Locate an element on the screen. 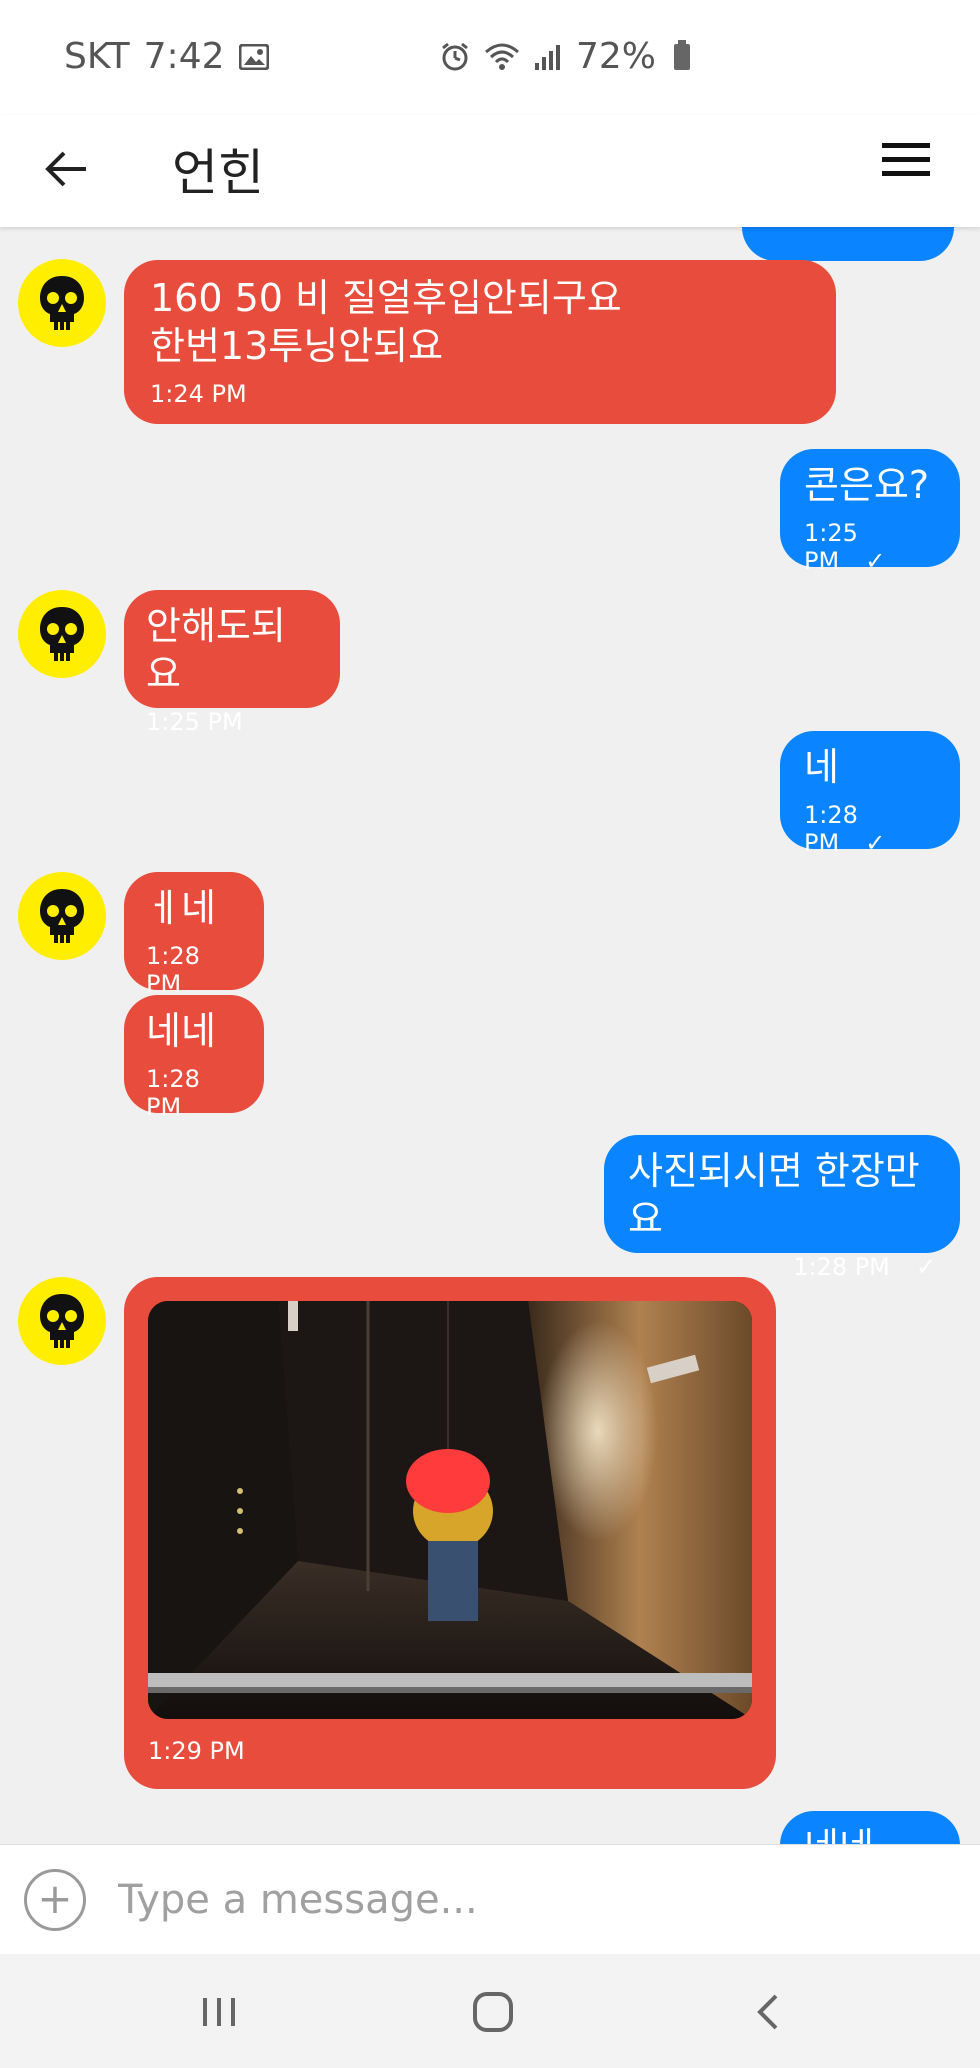 This screenshot has width=980, height=2068. system-nav-bar is located at coordinates (490, 2011).